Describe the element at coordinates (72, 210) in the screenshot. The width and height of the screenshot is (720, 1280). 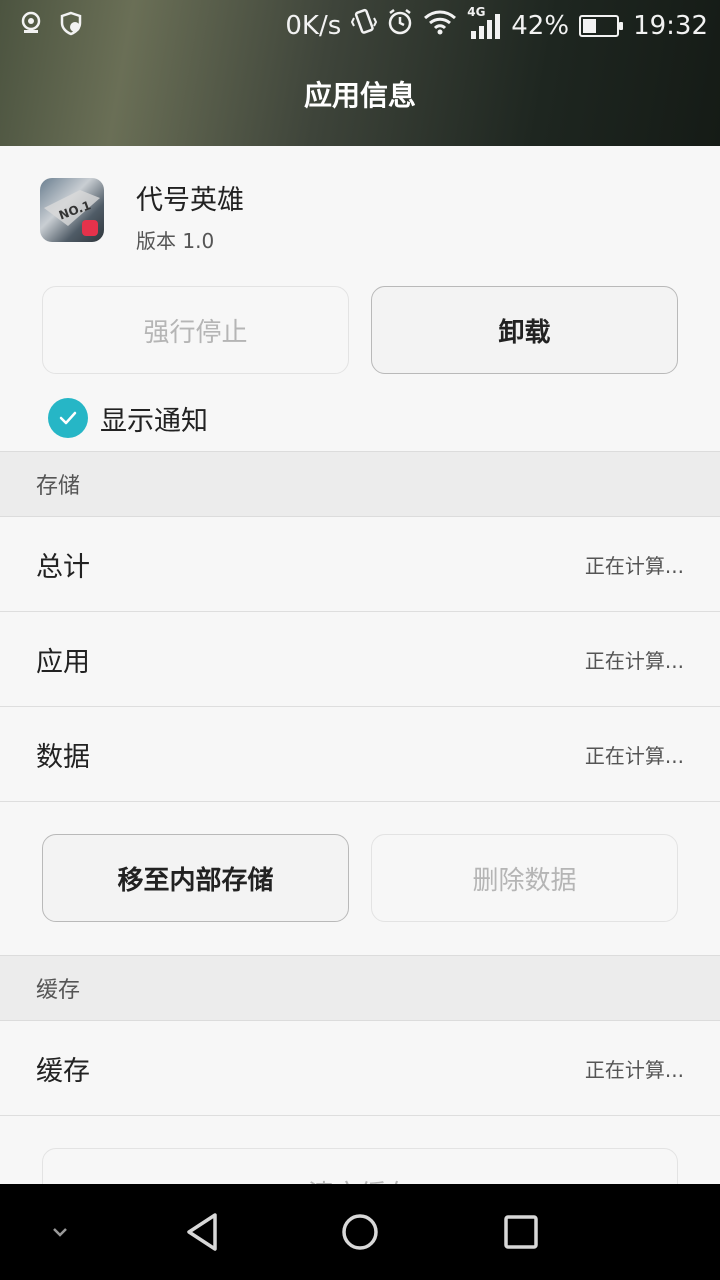
I see `app-icon: NO.1` at that location.